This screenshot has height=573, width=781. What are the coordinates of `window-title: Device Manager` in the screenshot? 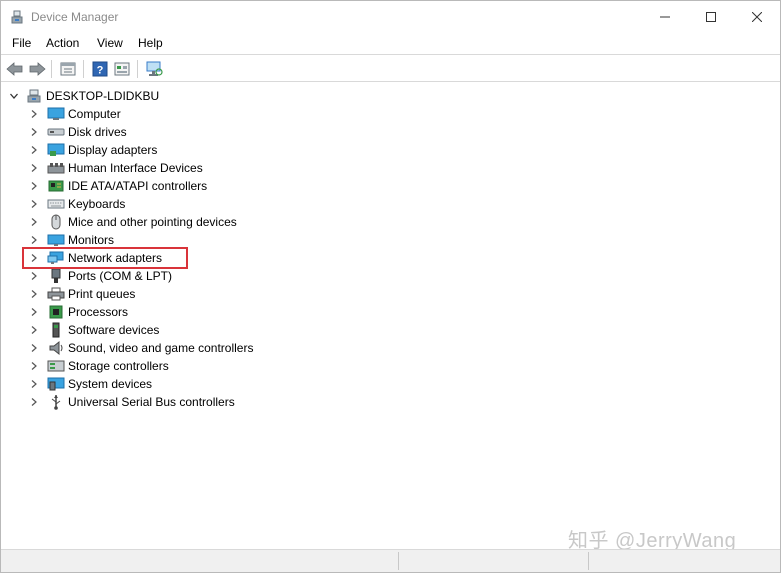 It's located at (75, 17).